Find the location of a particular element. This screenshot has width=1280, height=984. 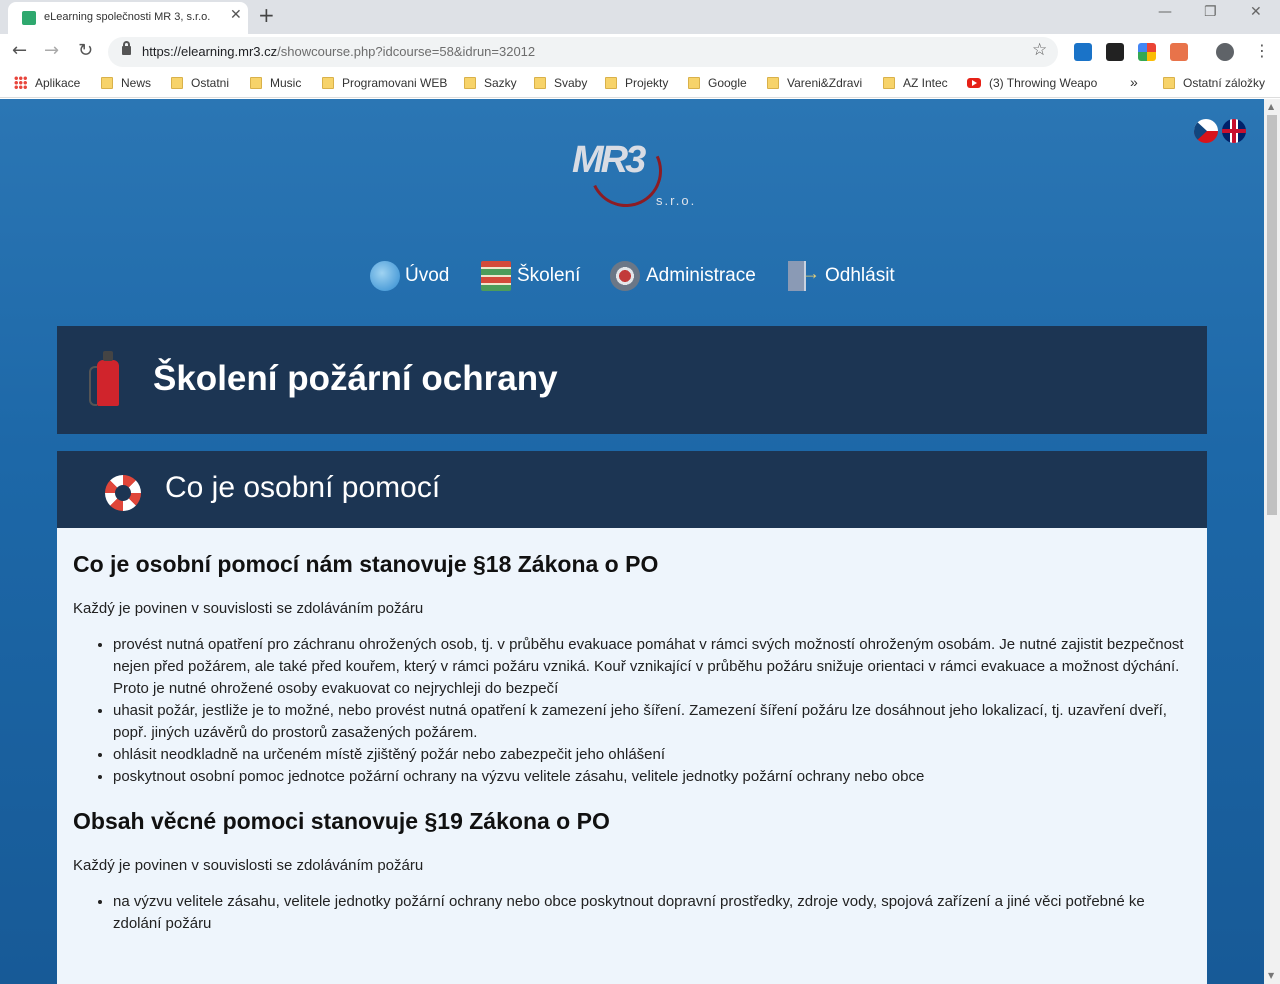

nav-item-administrace: Administrace is located at coordinates (690, 277).